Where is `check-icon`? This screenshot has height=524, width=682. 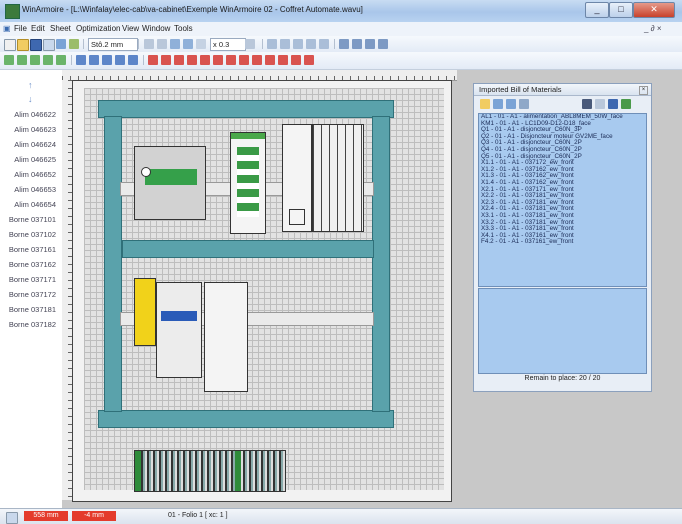
check-icon is located at coordinates (61, 60).